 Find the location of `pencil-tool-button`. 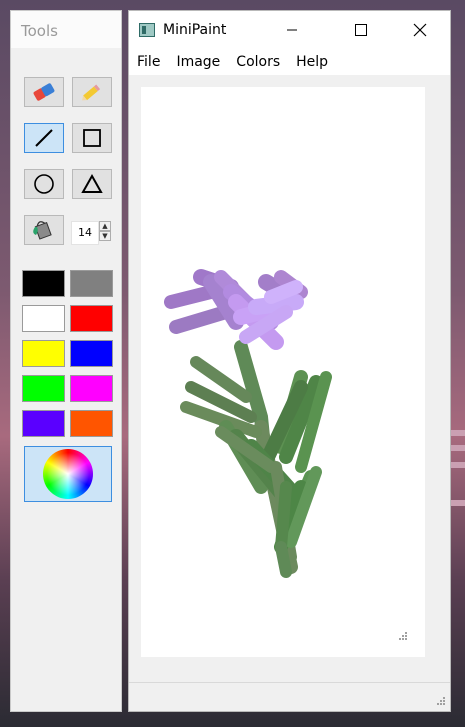

pencil-tool-button is located at coordinates (92, 92).